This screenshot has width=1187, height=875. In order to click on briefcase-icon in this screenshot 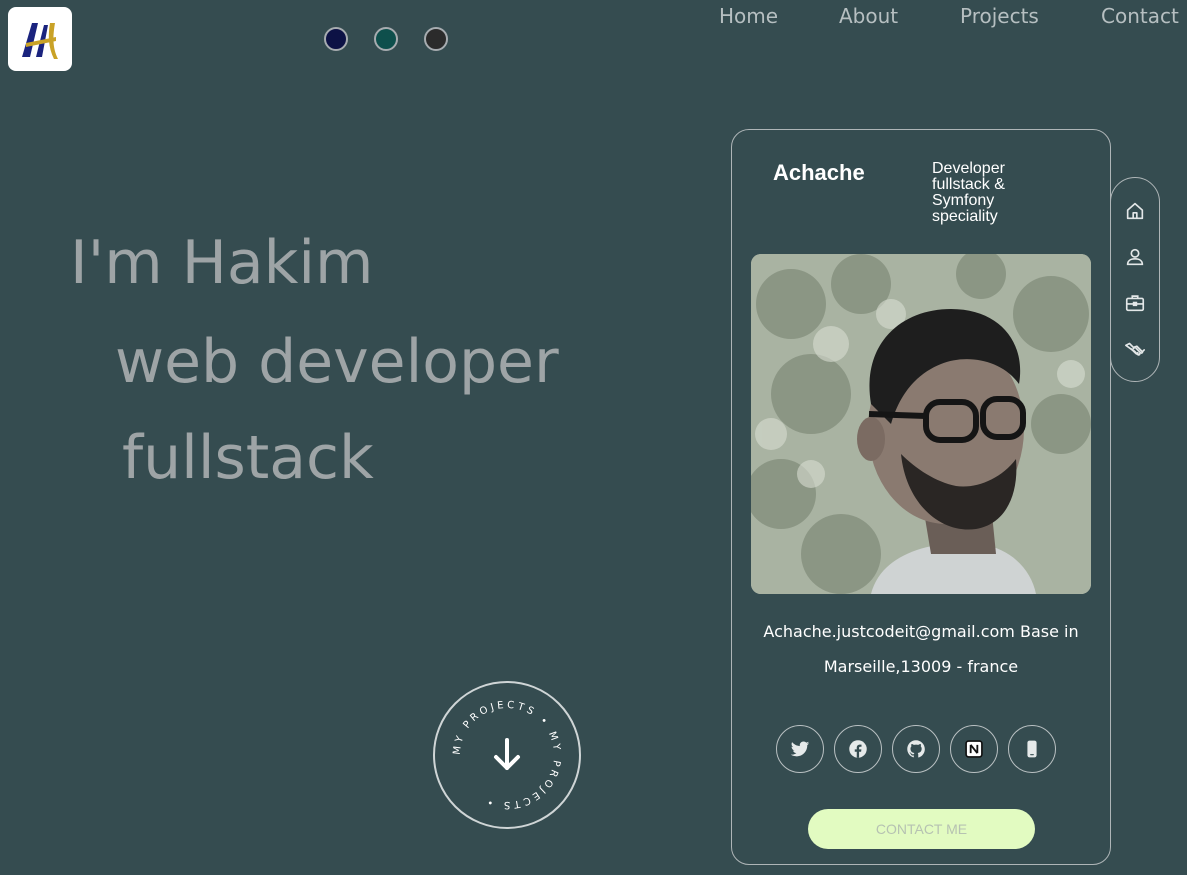, I will do `click(1135, 303)`.